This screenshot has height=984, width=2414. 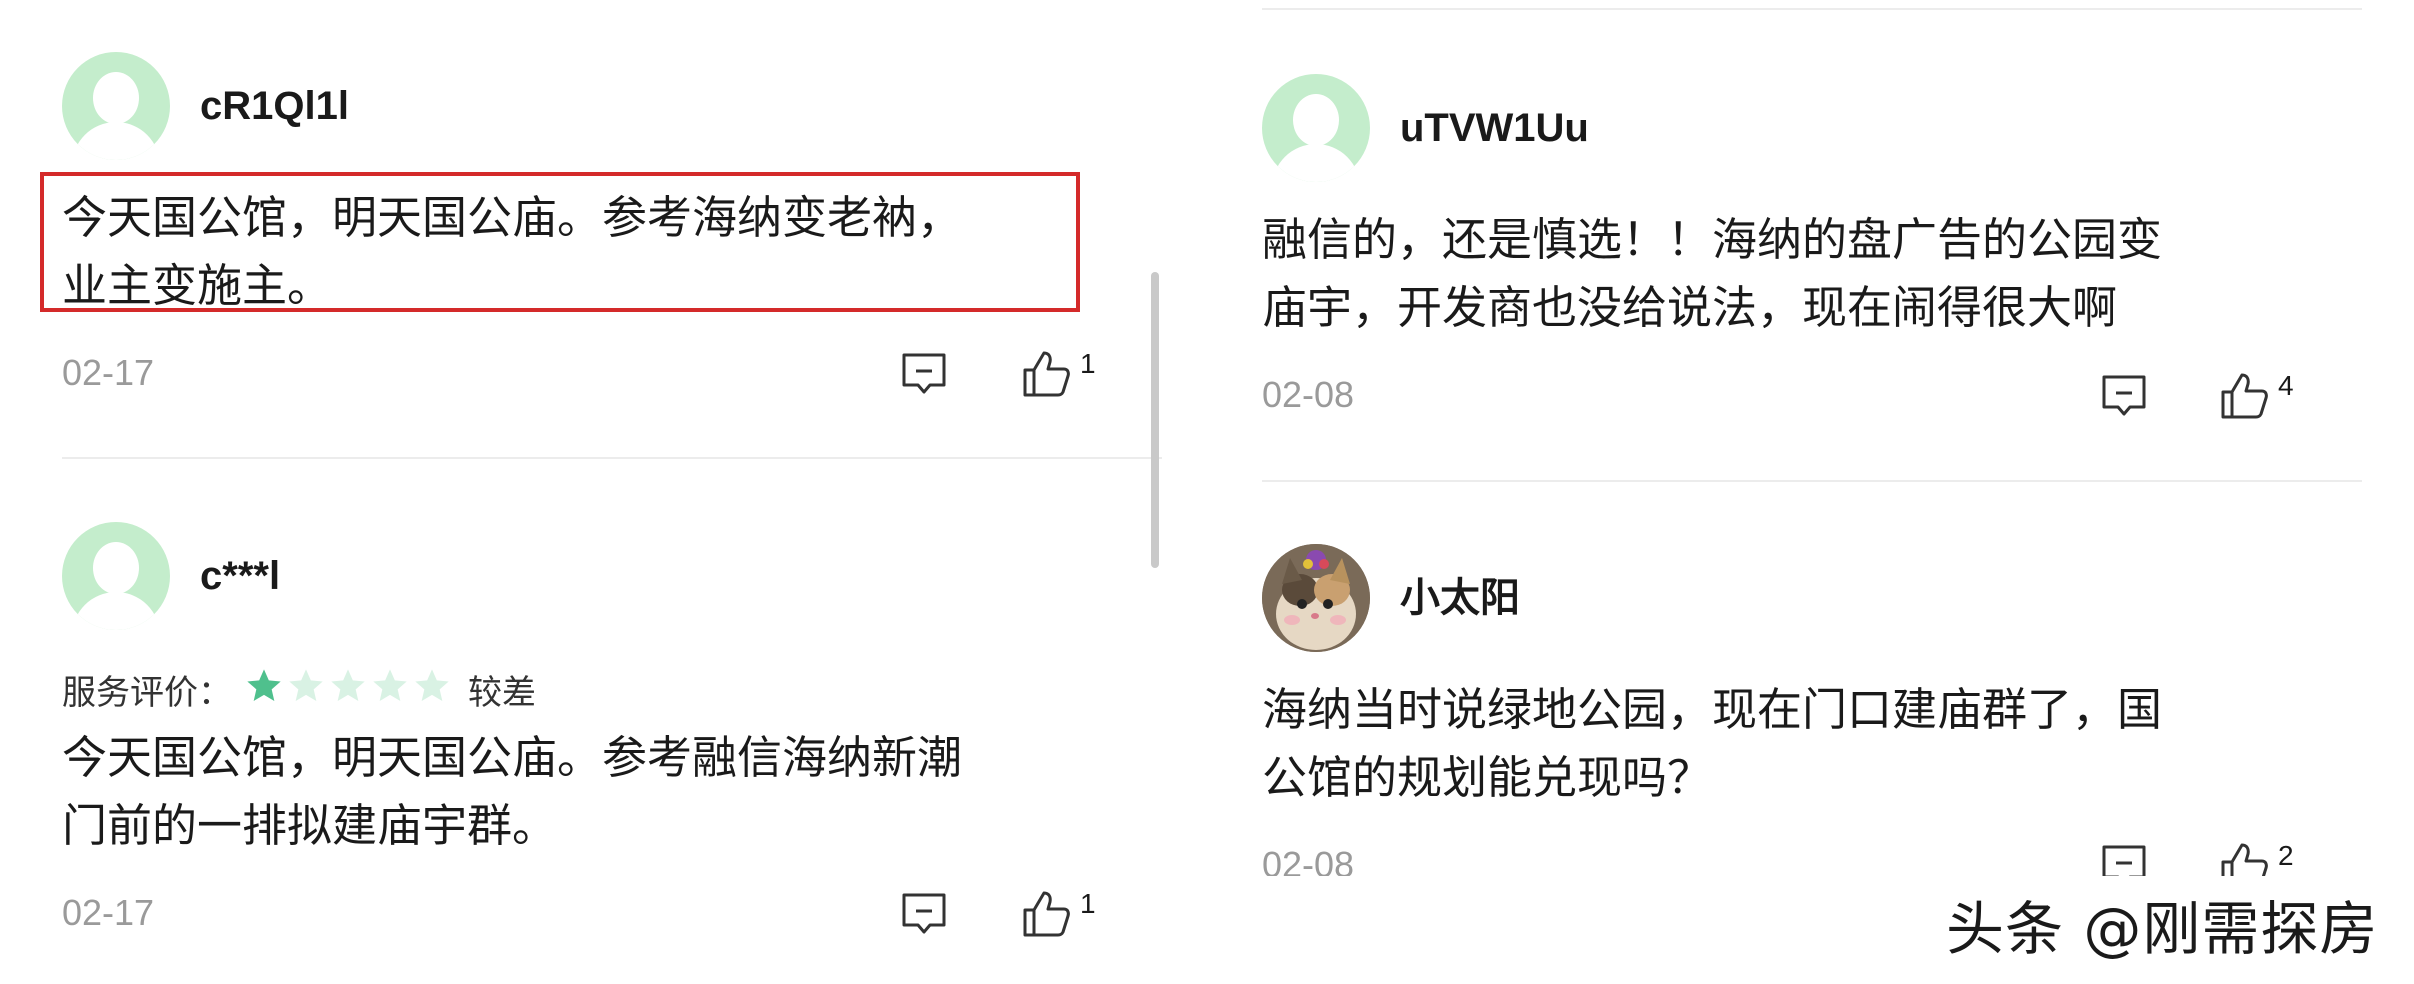 I want to click on rating-stars, so click(x=349, y=686).